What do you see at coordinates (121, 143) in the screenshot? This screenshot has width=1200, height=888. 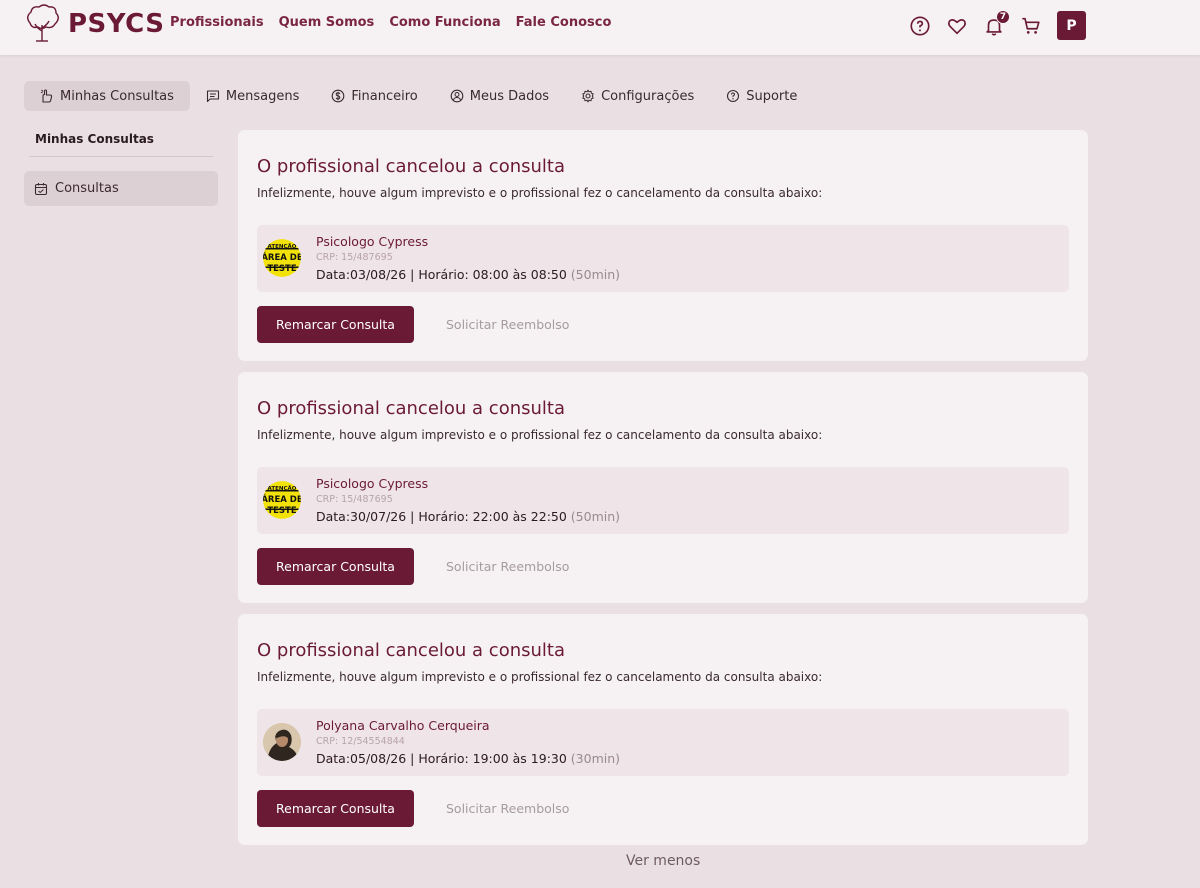 I see `sidebar-title: Minhas Consultas` at bounding box center [121, 143].